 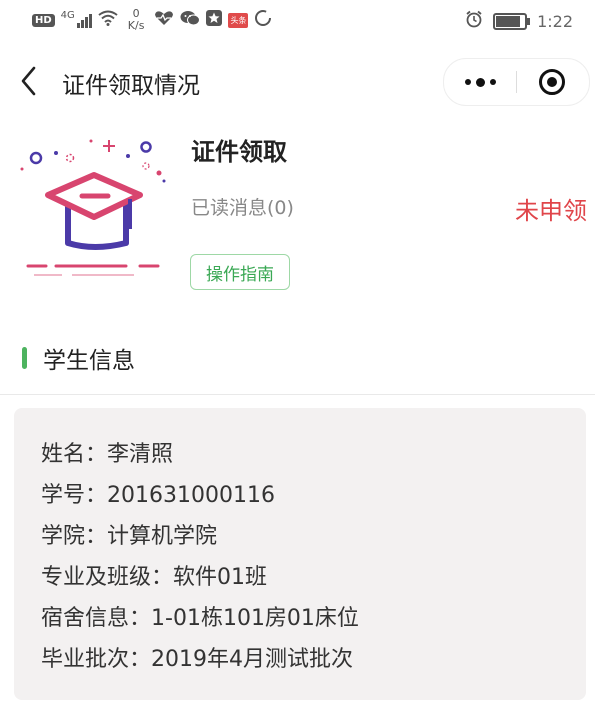 I want to click on page-title: 证件领取情况, so click(x=131, y=86).